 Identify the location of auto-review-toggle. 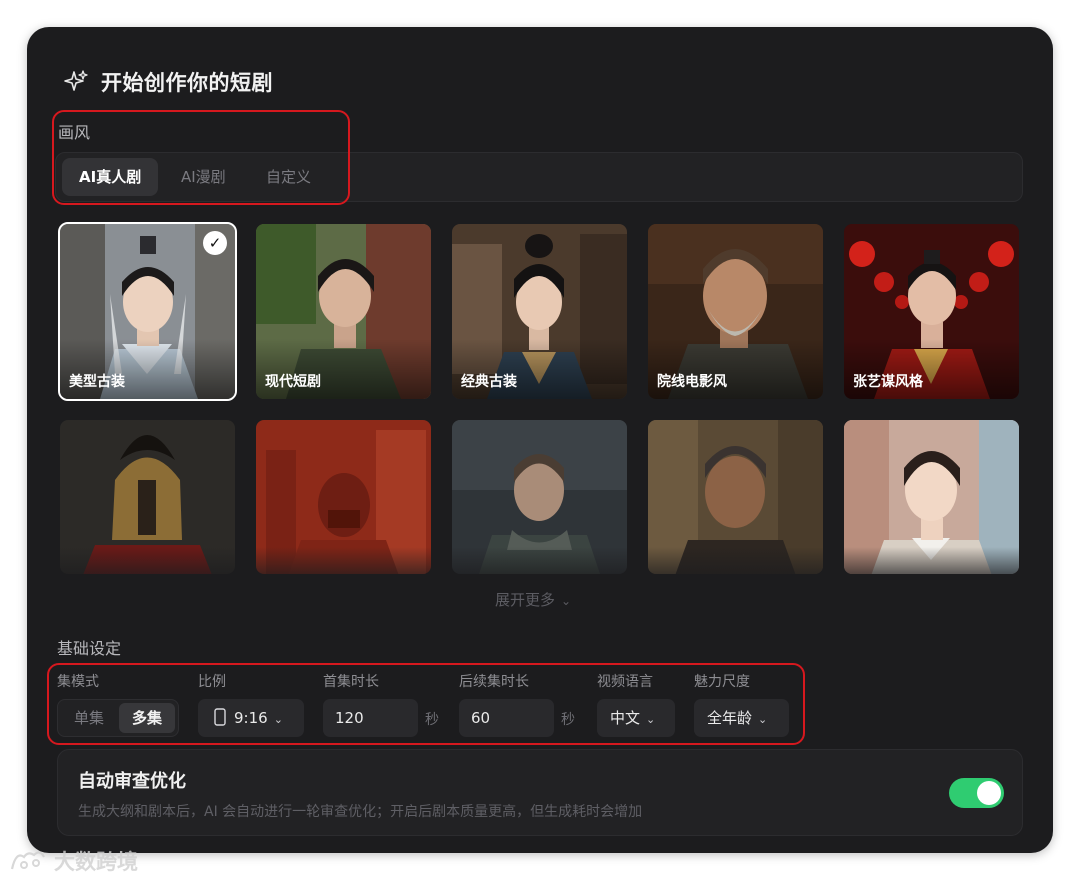
(976, 793).